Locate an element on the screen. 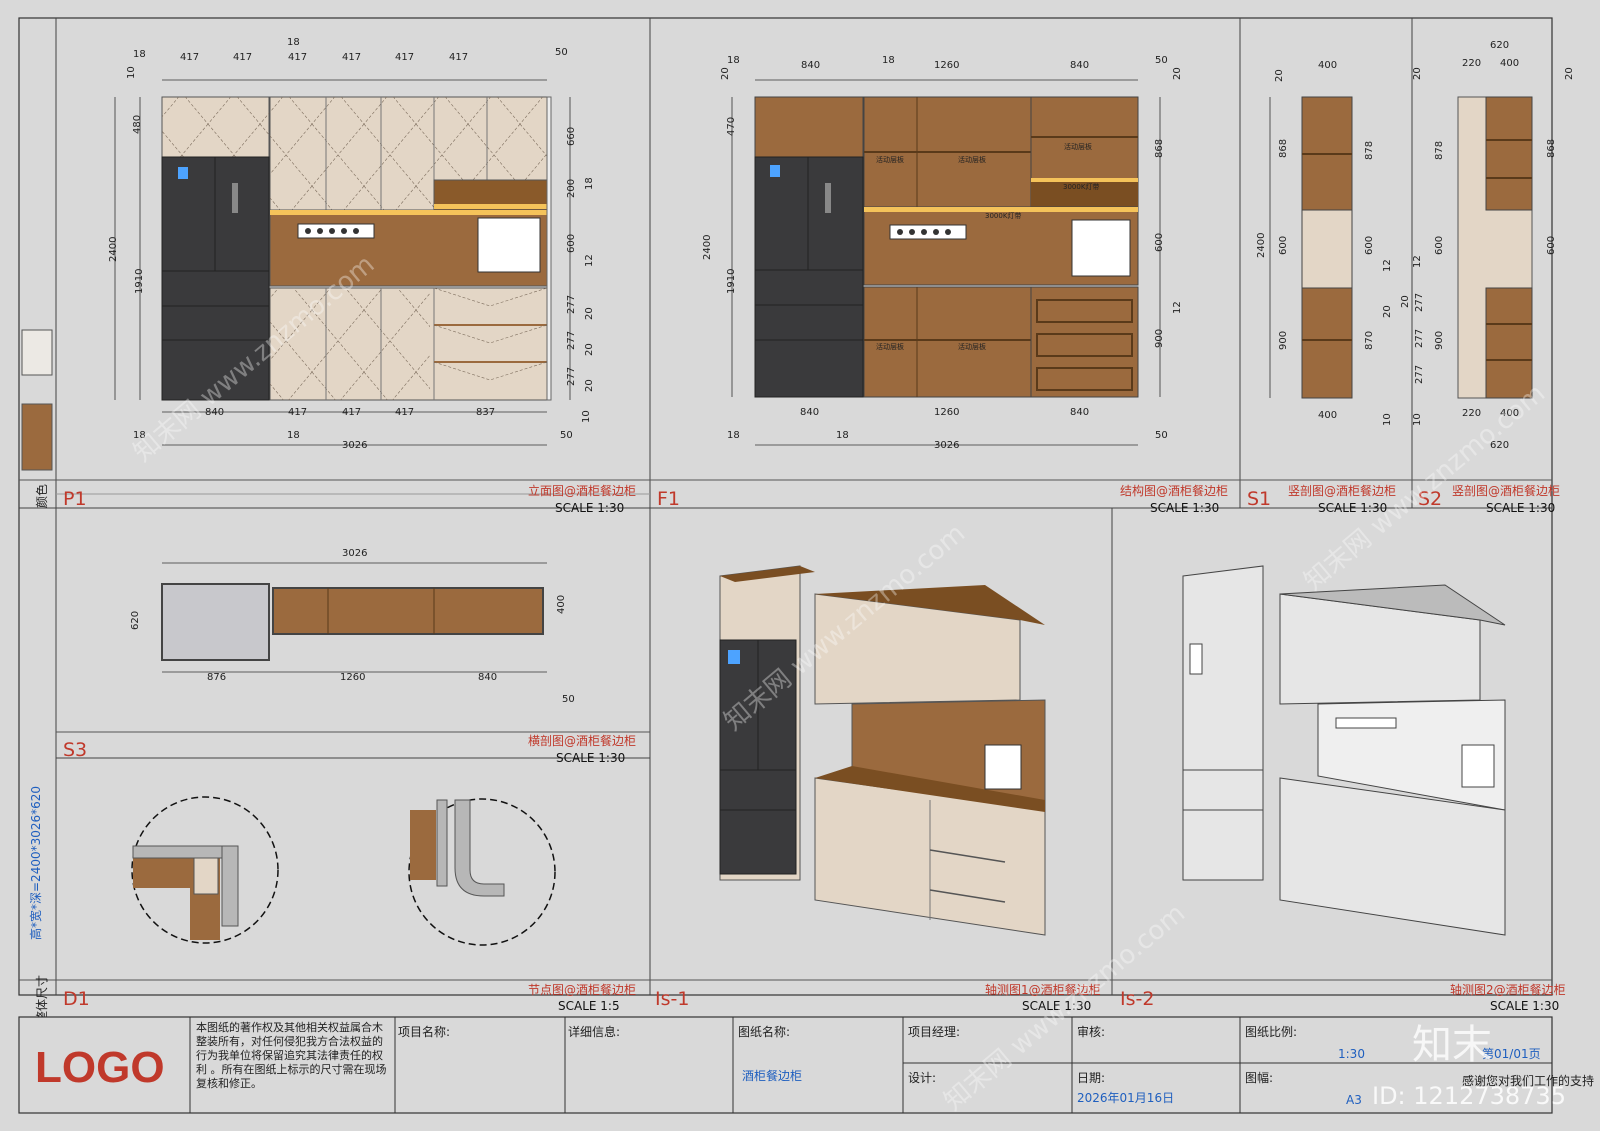  svg-text: 2026年01月16日 is located at coordinates (1125, 1098).